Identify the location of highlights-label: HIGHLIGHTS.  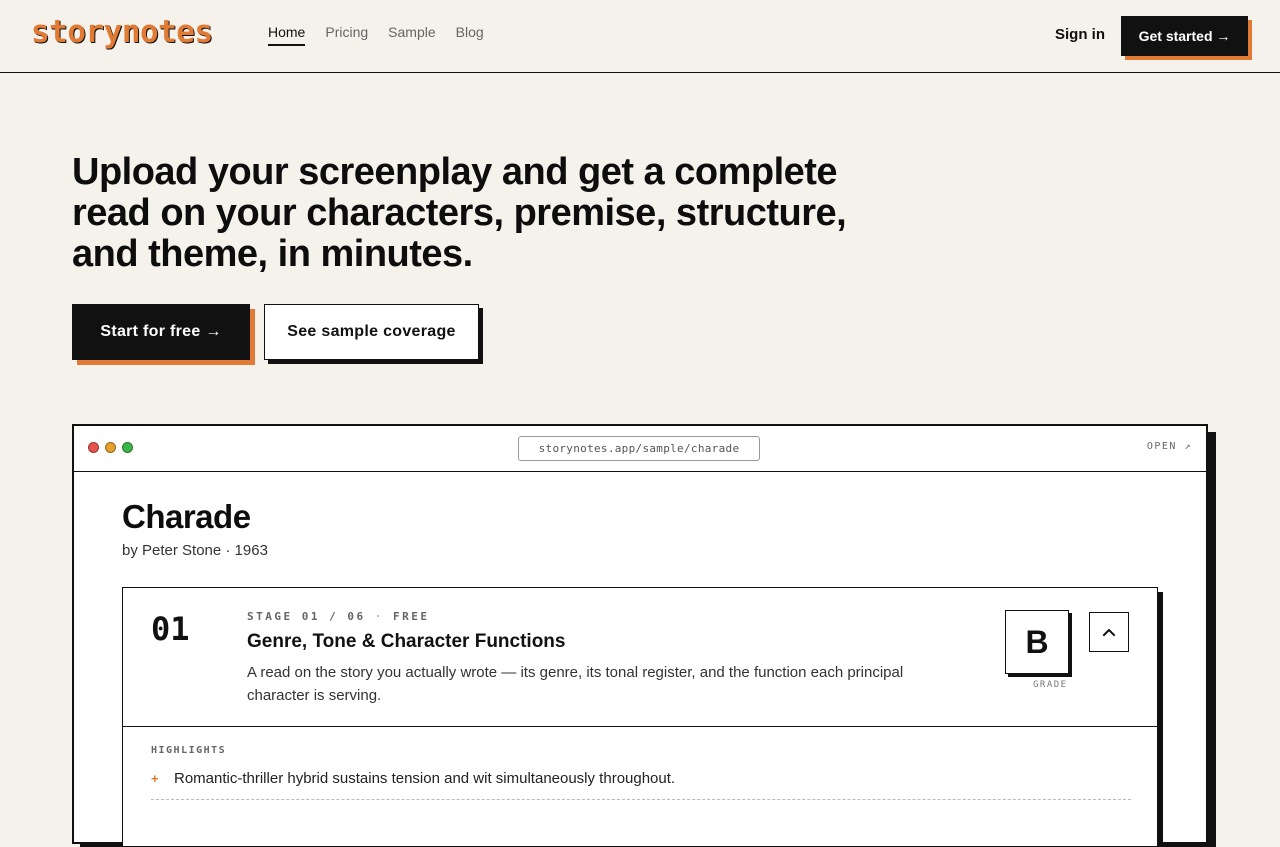
(189, 750).